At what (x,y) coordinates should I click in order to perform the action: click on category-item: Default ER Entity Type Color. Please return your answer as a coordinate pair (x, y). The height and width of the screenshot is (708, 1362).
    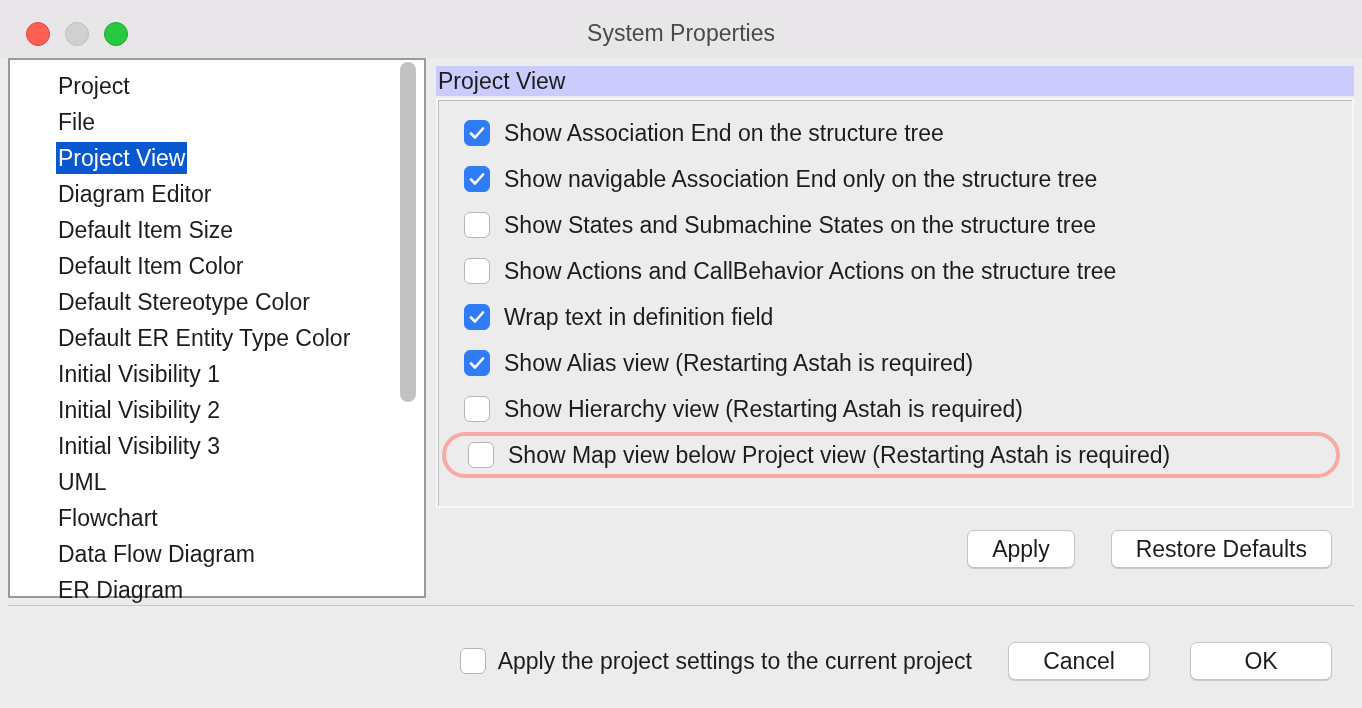
    Looking at the image, I should click on (204, 338).